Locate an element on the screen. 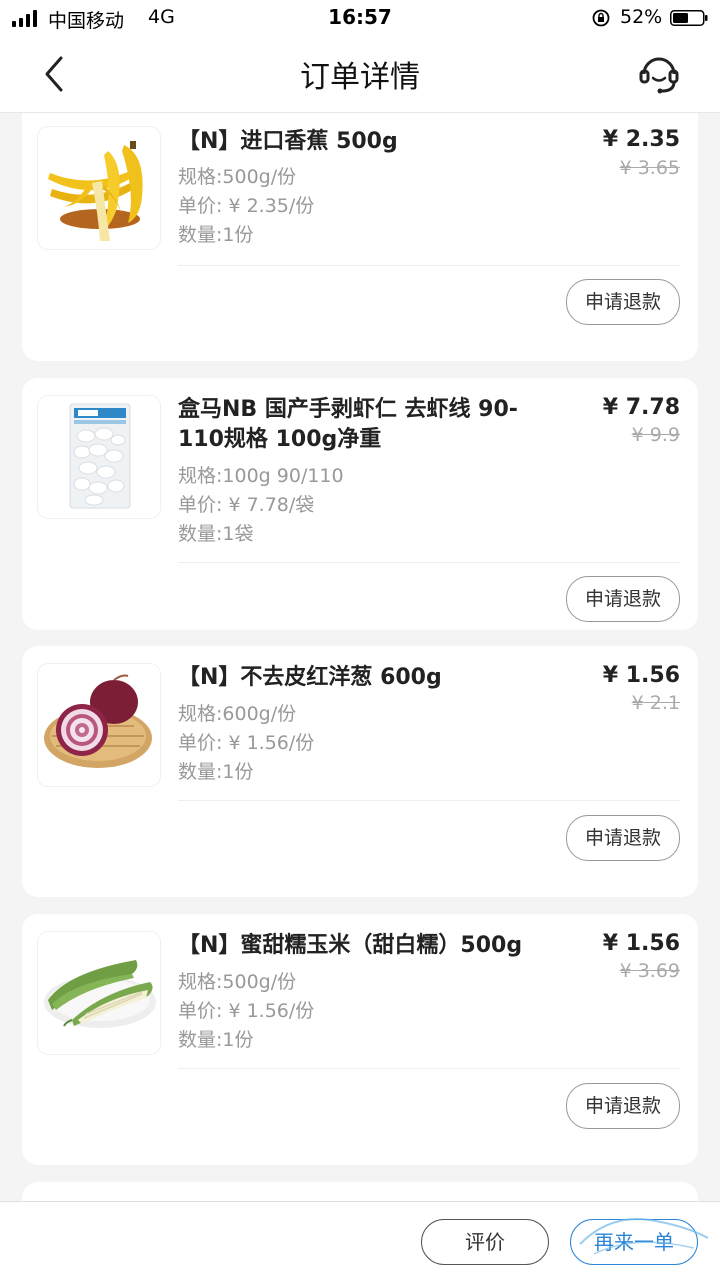 This screenshot has height=1281, width=720. product-spec: 规格:100g 90/110 is located at coordinates (261, 476).